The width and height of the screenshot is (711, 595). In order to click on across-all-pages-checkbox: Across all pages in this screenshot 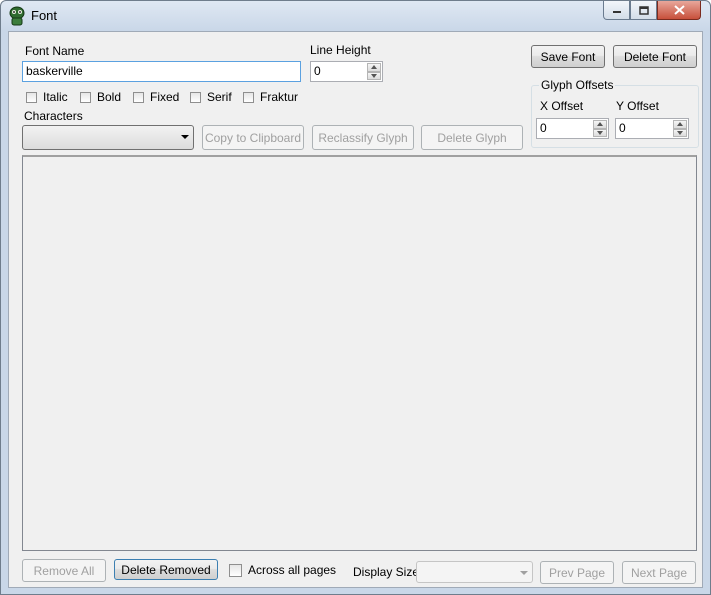, I will do `click(282, 570)`.